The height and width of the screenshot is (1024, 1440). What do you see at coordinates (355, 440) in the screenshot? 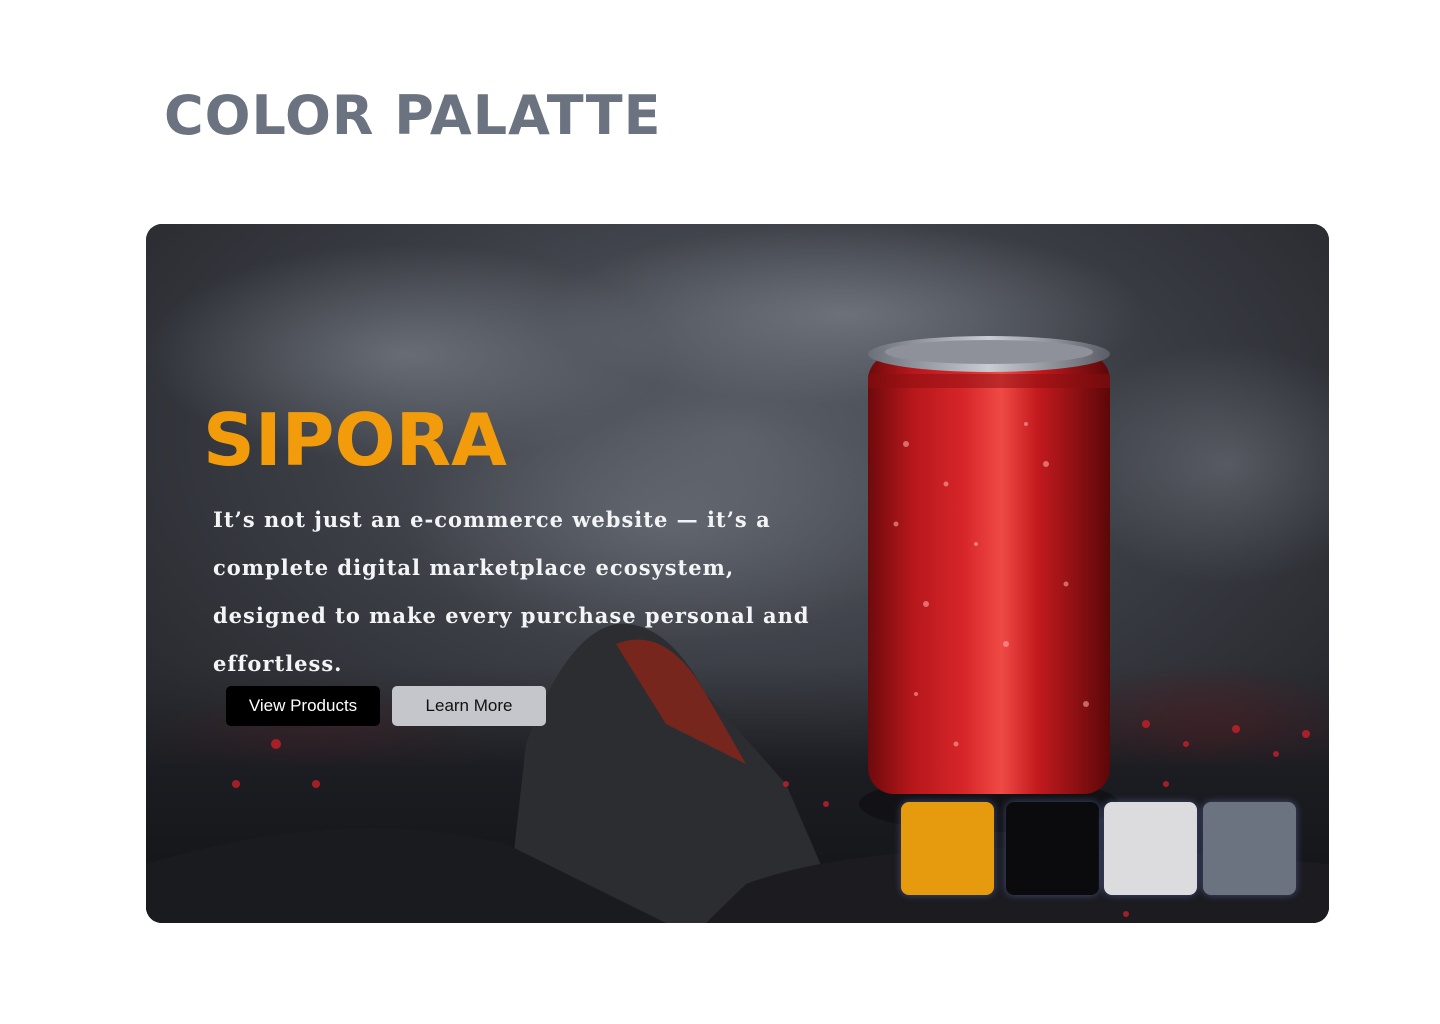
I see `brand-title: SIPORA` at bounding box center [355, 440].